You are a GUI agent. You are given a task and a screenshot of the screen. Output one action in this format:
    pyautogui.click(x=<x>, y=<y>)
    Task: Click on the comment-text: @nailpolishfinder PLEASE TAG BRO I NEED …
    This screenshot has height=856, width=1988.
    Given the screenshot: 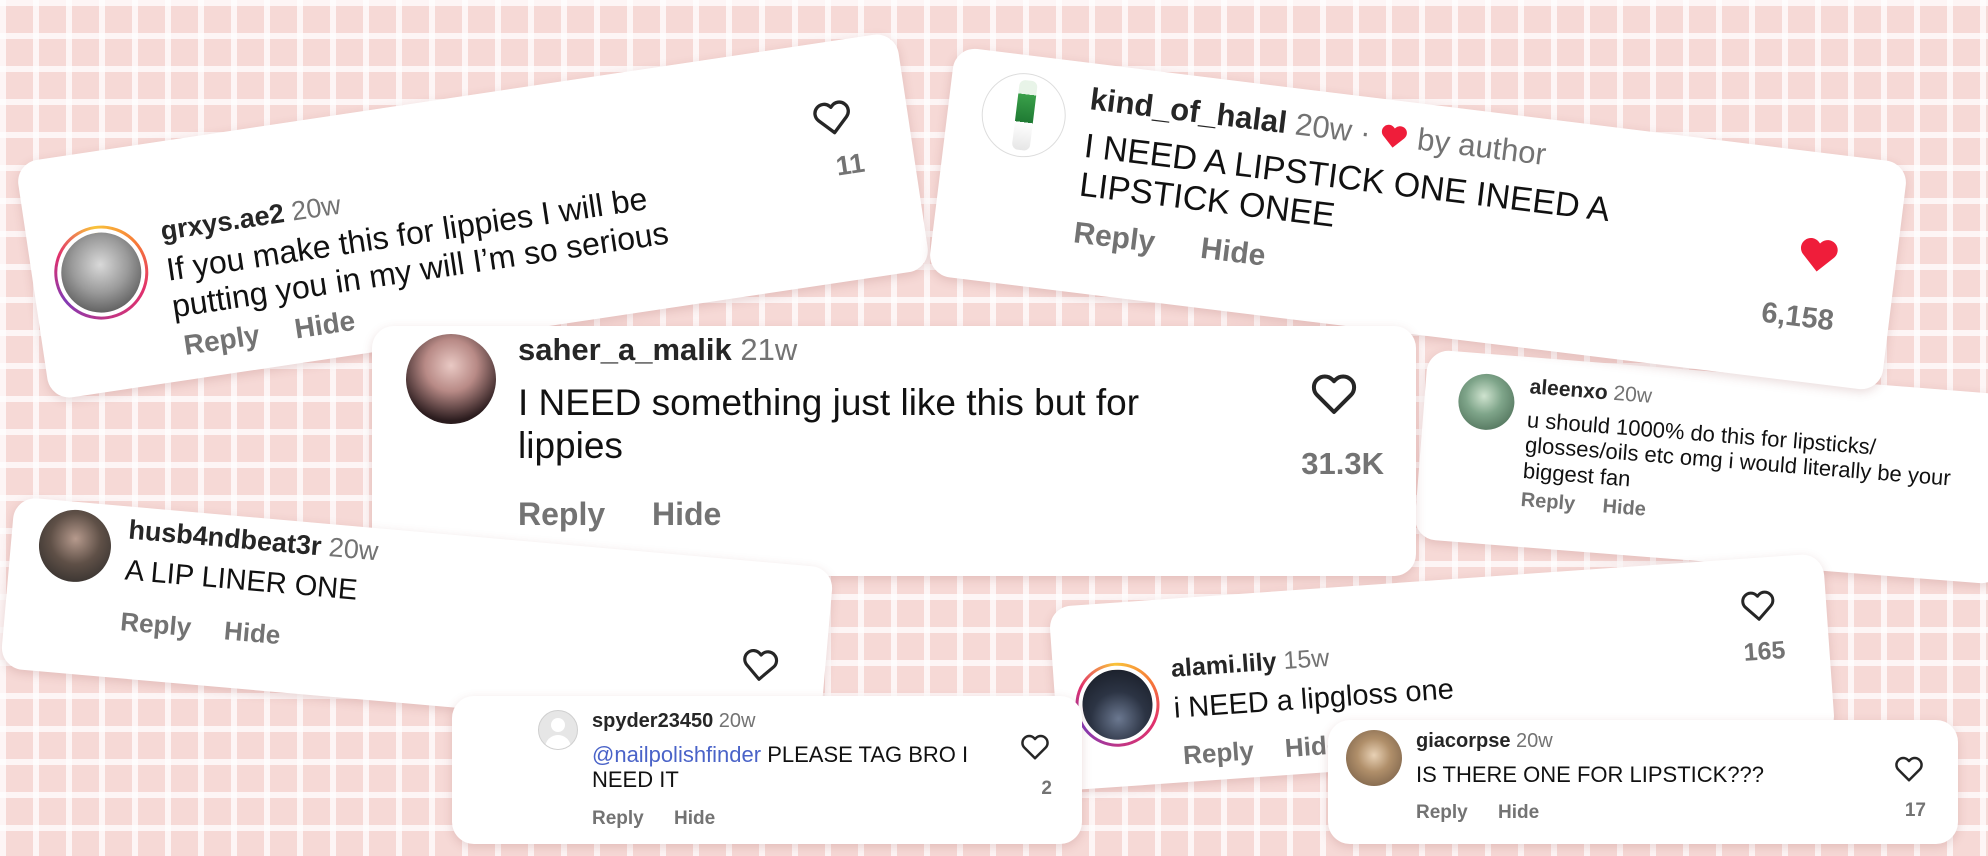 What is the action you would take?
    pyautogui.click(x=780, y=767)
    